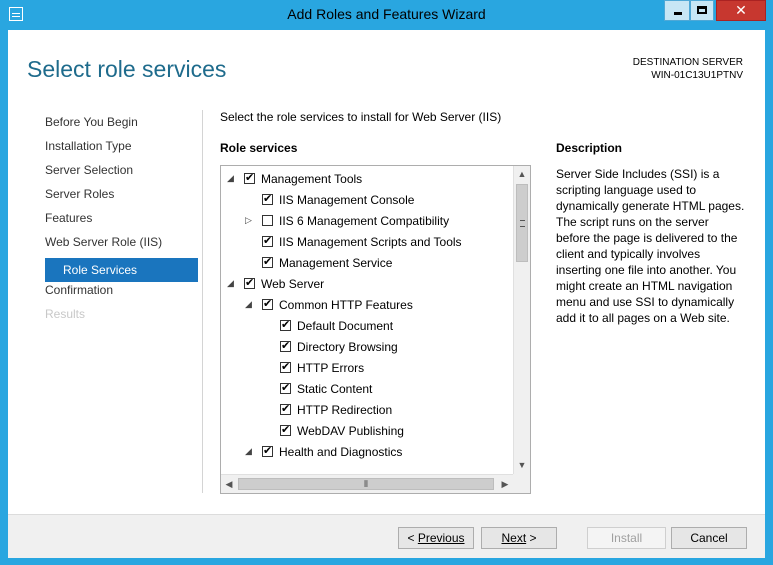 The width and height of the screenshot is (773, 565). I want to click on nav-divider, so click(202, 301).